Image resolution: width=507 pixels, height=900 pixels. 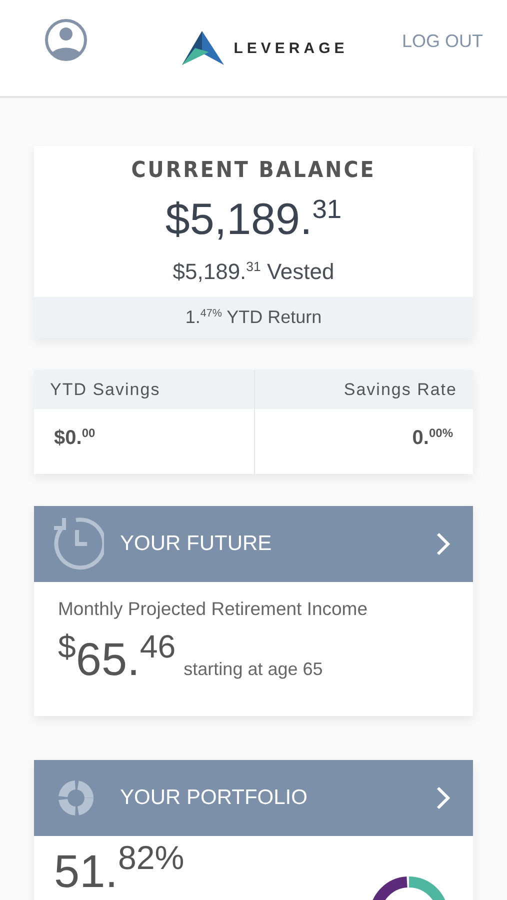 I want to click on logout-link: LOG OUT, so click(x=442, y=41).